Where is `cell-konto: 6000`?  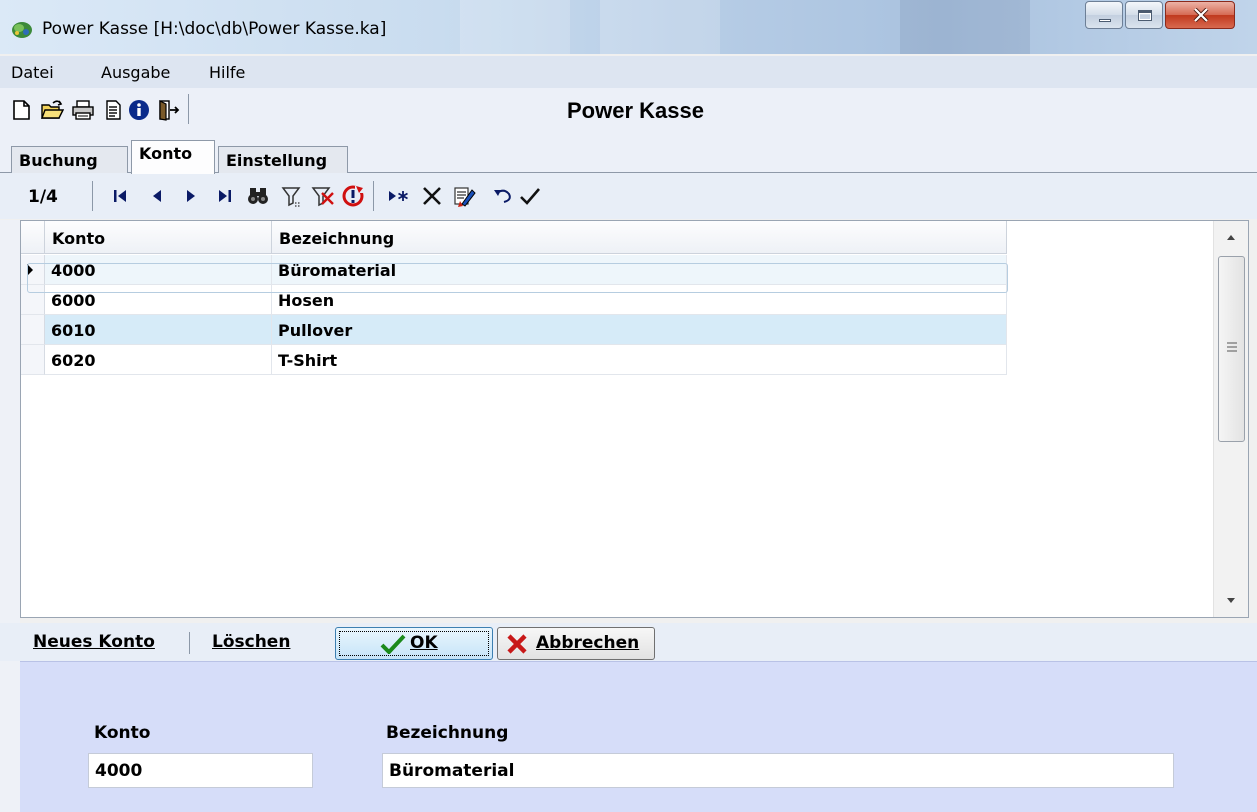
cell-konto: 6000 is located at coordinates (158, 300).